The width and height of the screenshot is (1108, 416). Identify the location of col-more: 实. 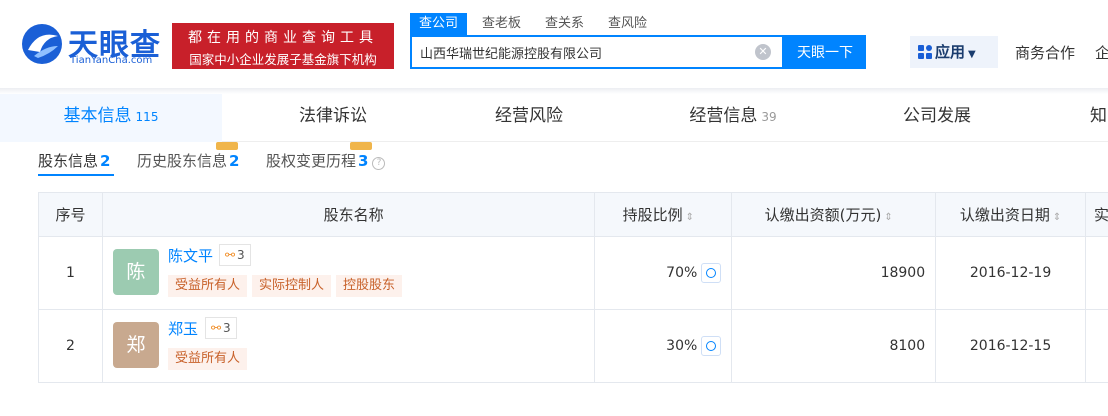
(1096, 214).